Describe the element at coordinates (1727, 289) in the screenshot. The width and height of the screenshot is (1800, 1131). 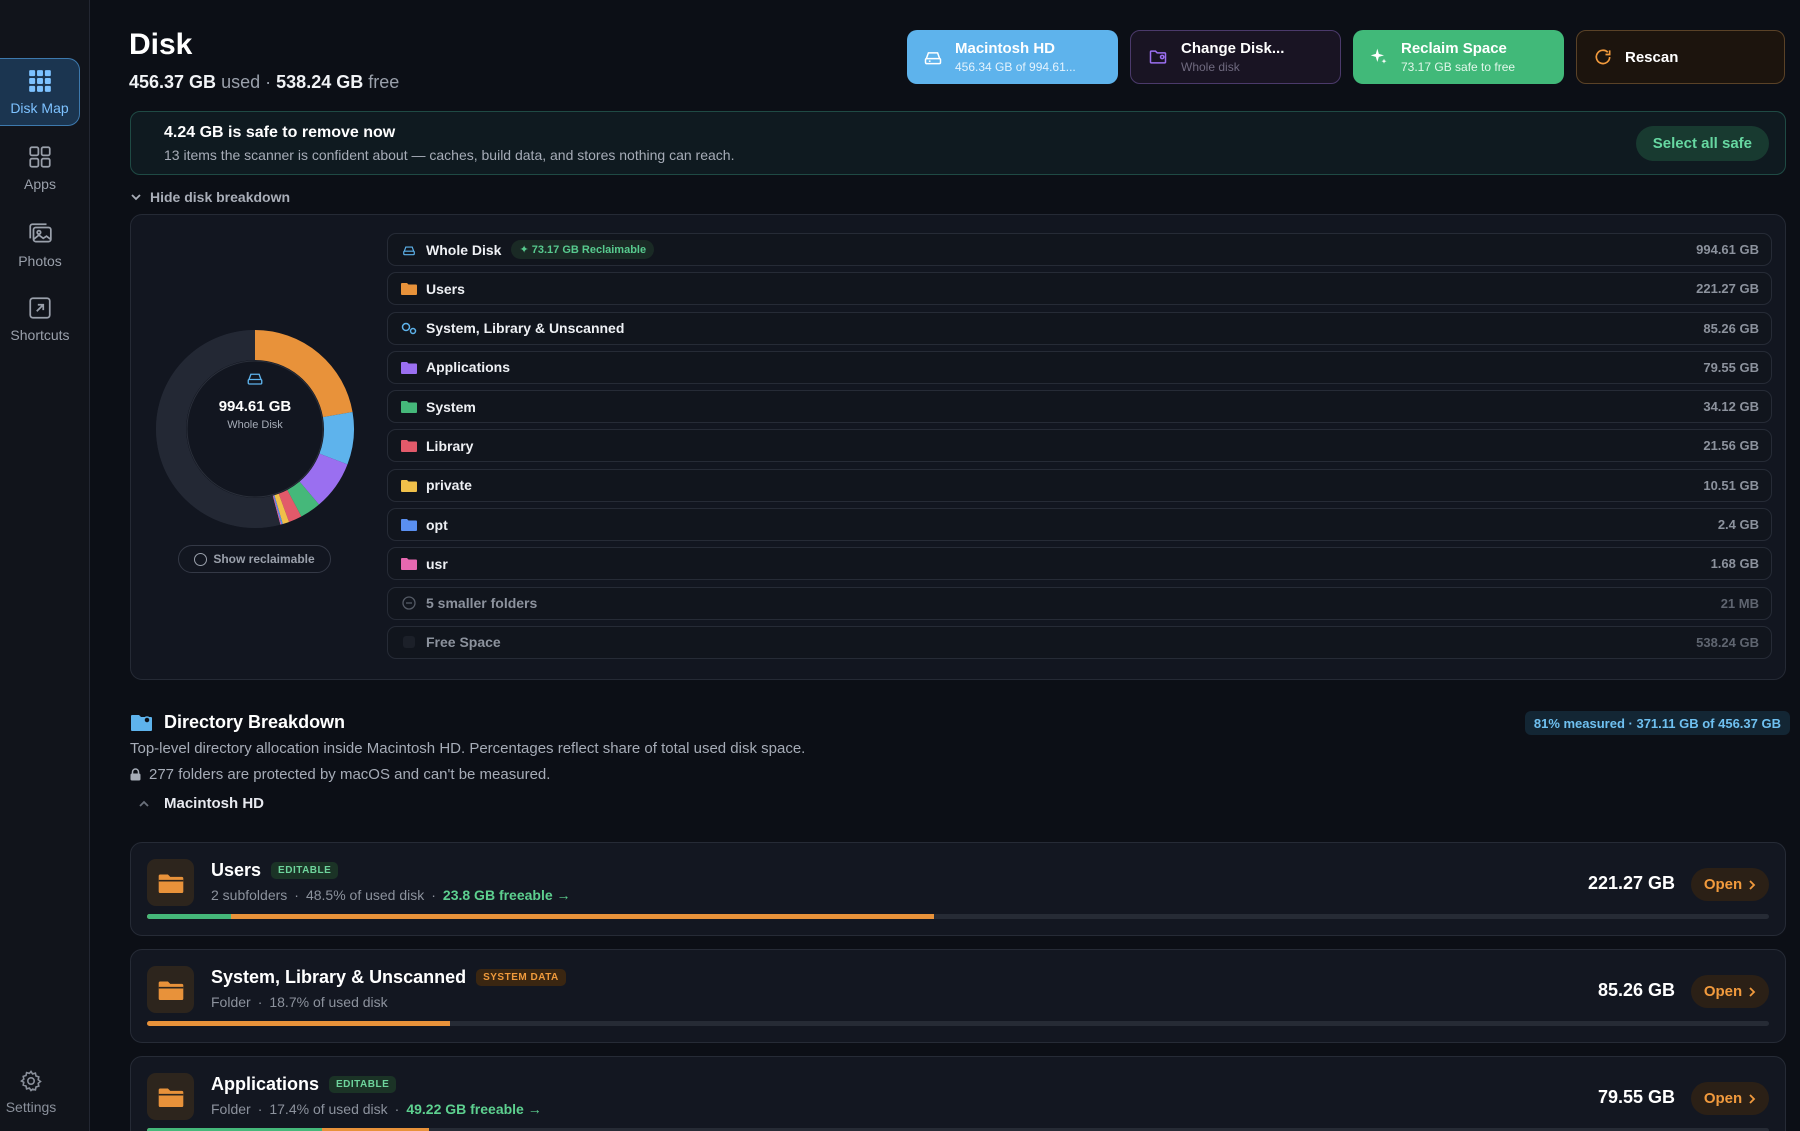
I see `row-size: 221.27 GB` at that location.